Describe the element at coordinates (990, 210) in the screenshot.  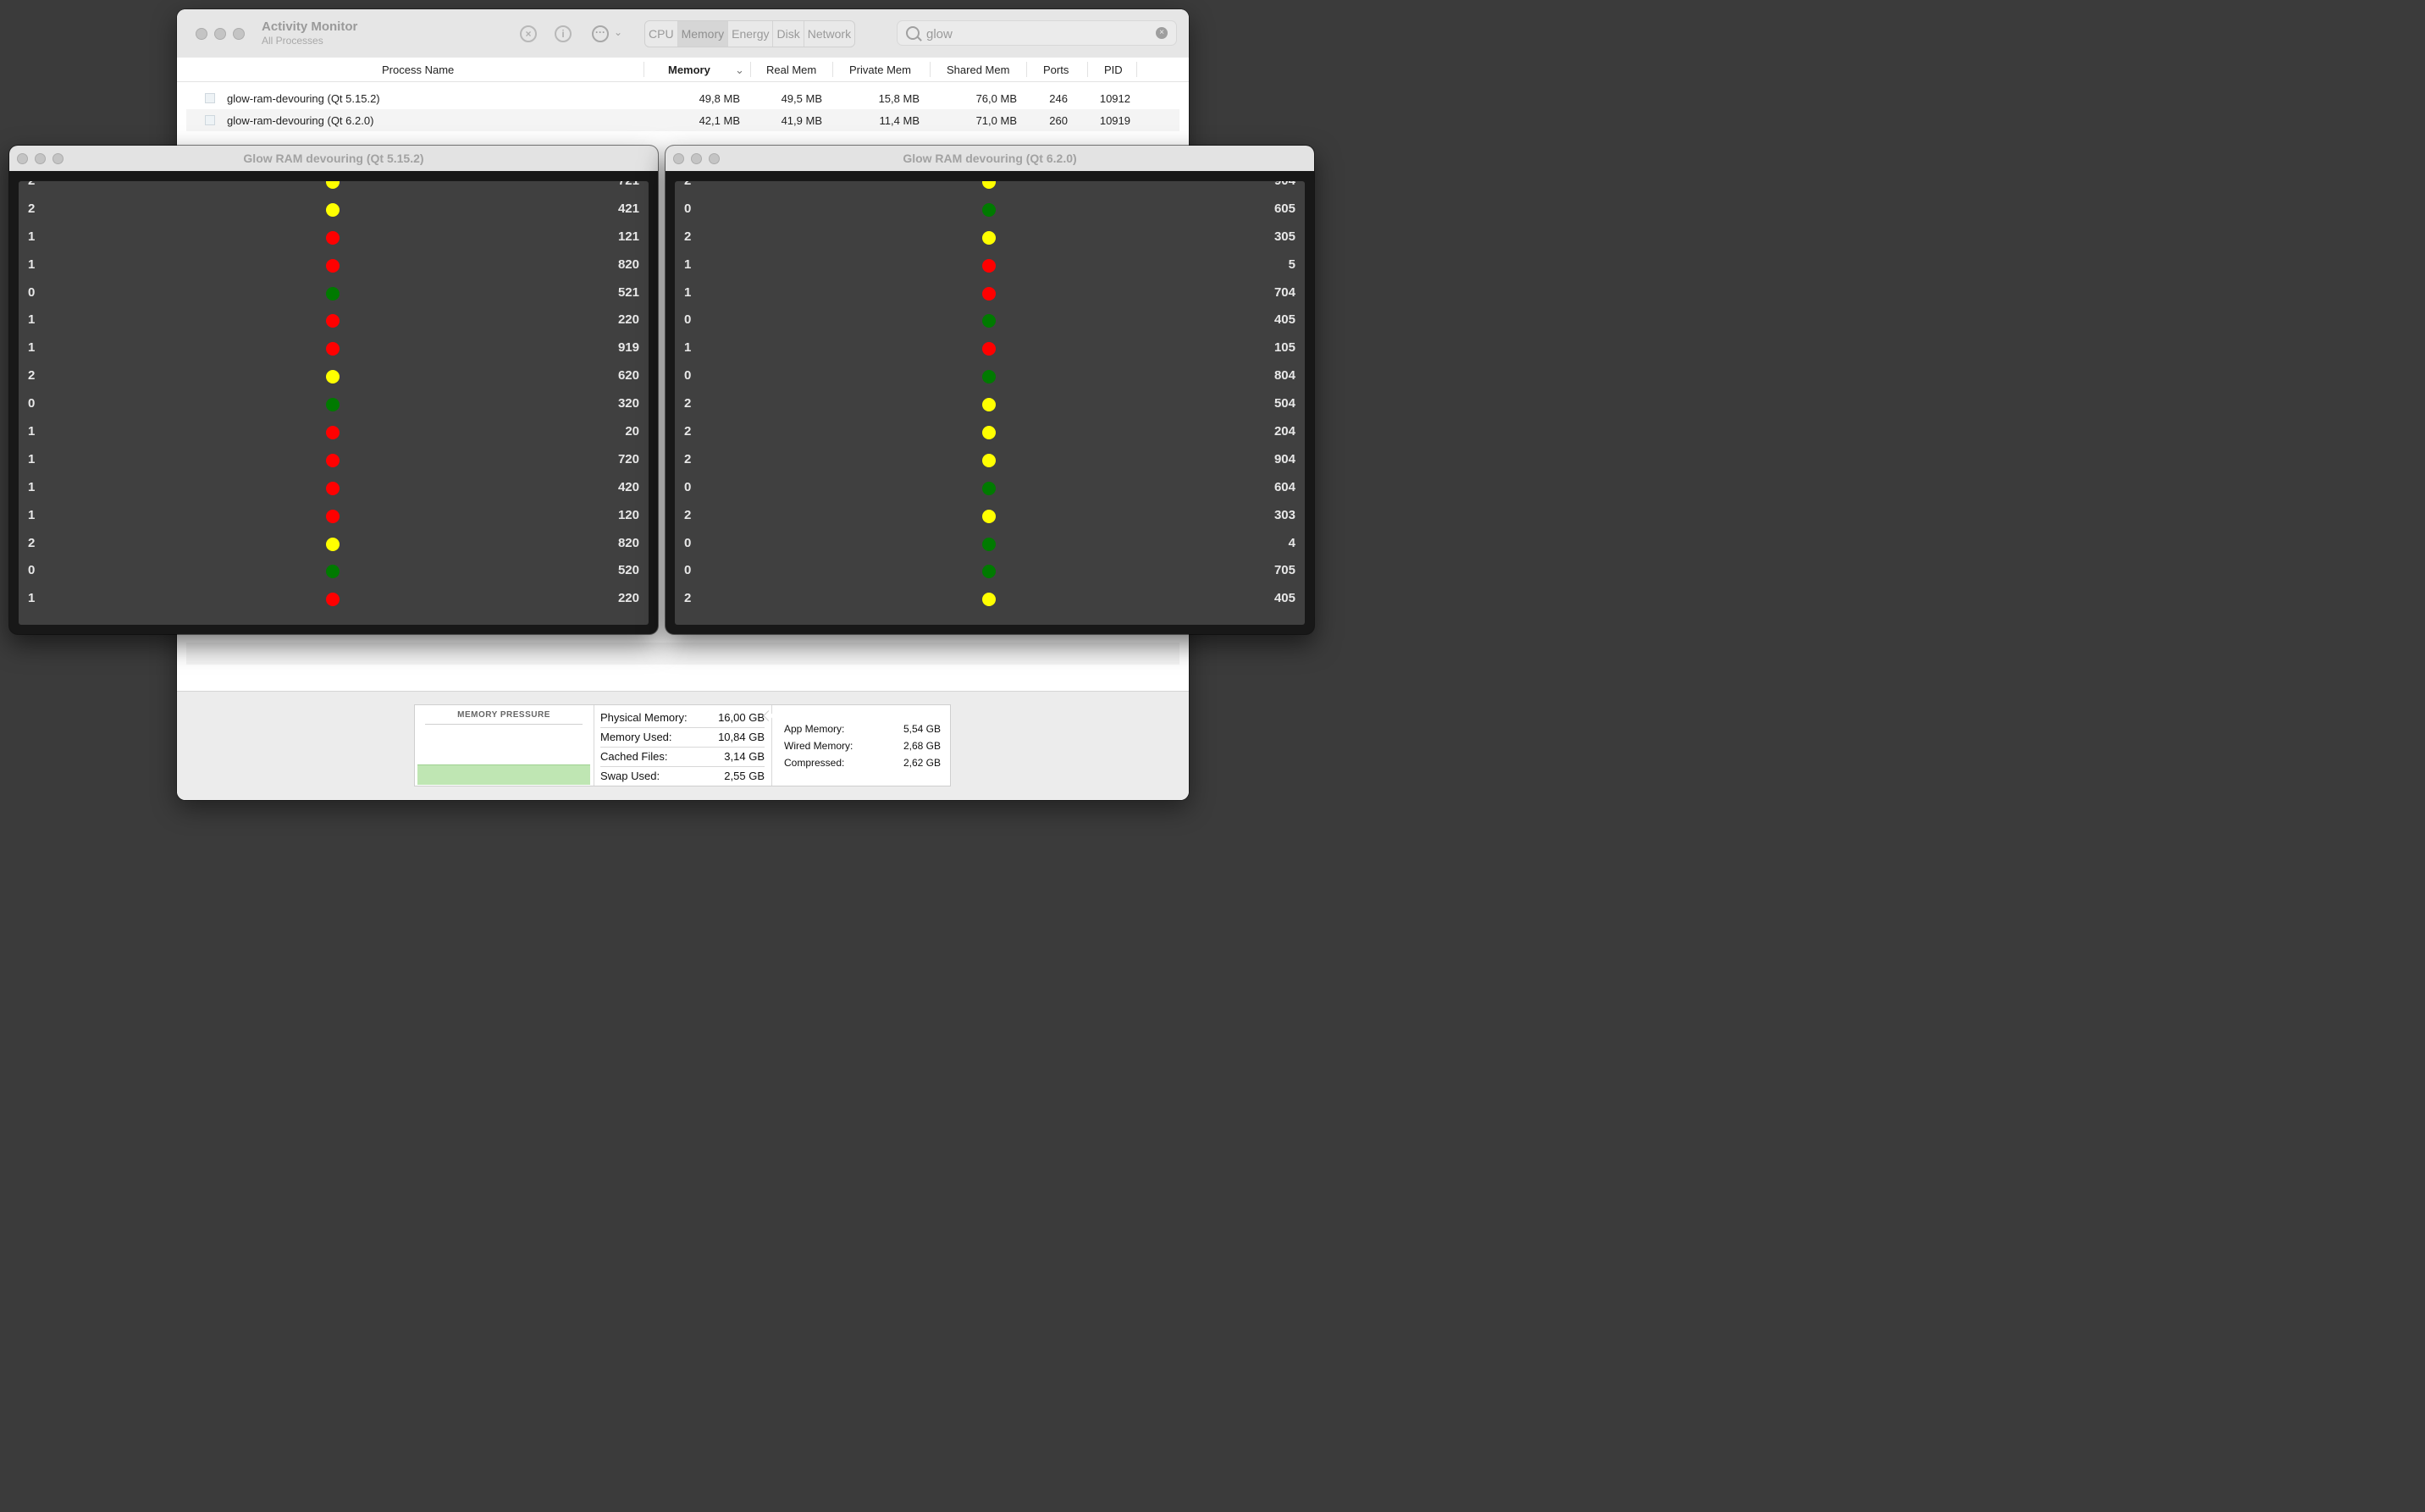
I see `list-item: 0 605` at that location.